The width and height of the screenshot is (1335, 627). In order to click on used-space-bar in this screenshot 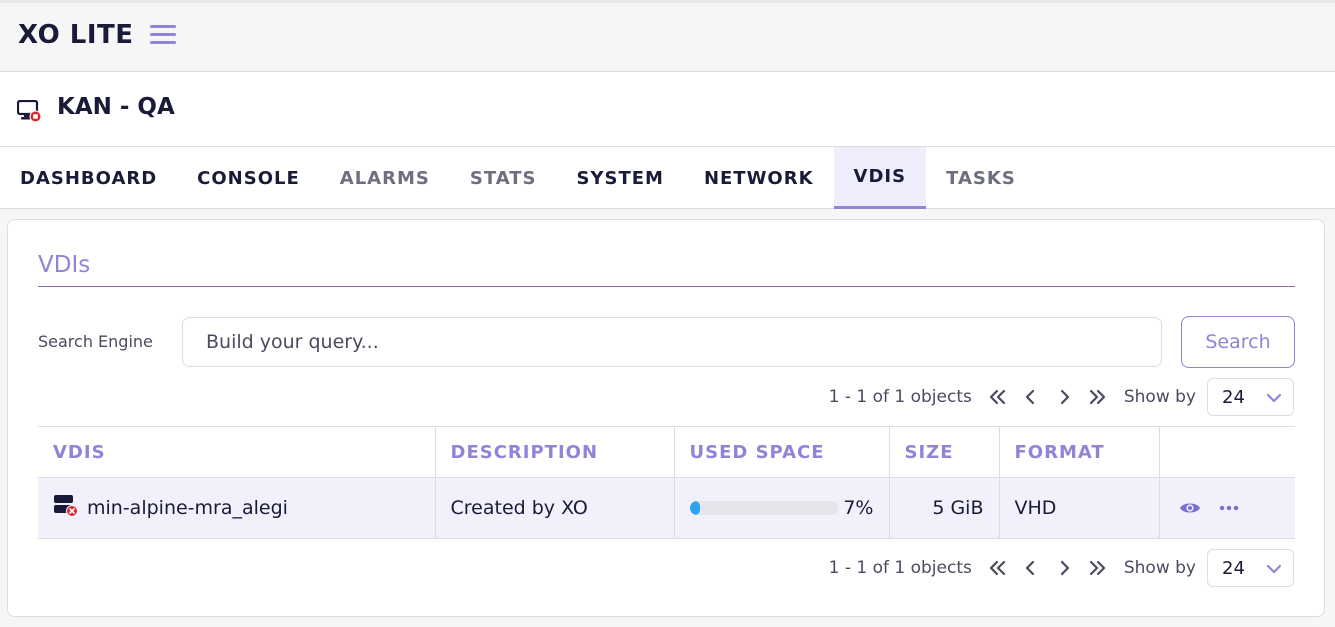, I will do `click(763, 508)`.